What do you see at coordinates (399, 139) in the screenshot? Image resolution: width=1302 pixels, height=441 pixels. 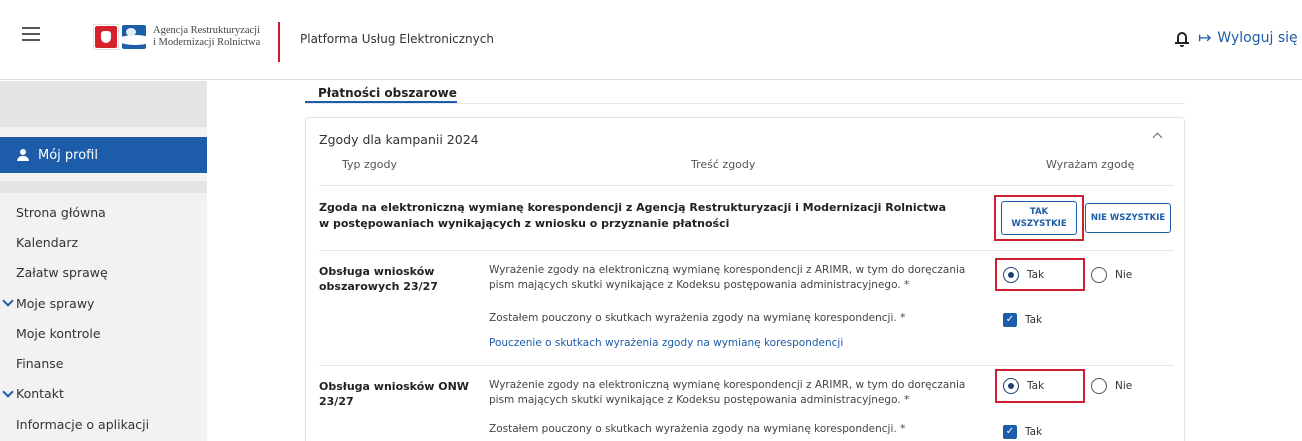 I see `card-title: Zgody dla kampanii 2024` at bounding box center [399, 139].